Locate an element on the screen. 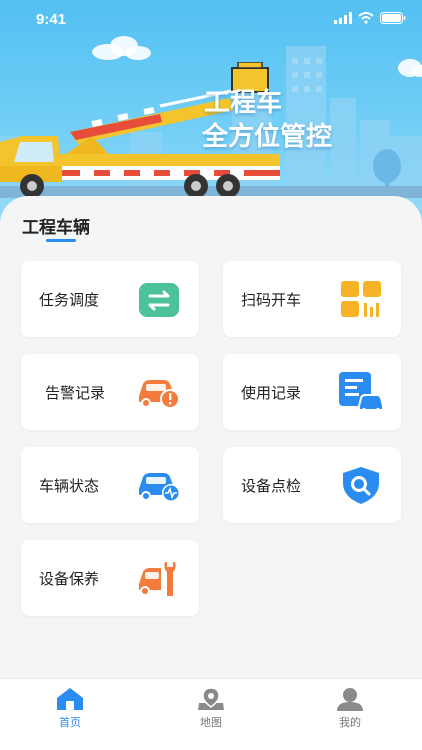  section-title: 工程车辆 is located at coordinates (56, 228).